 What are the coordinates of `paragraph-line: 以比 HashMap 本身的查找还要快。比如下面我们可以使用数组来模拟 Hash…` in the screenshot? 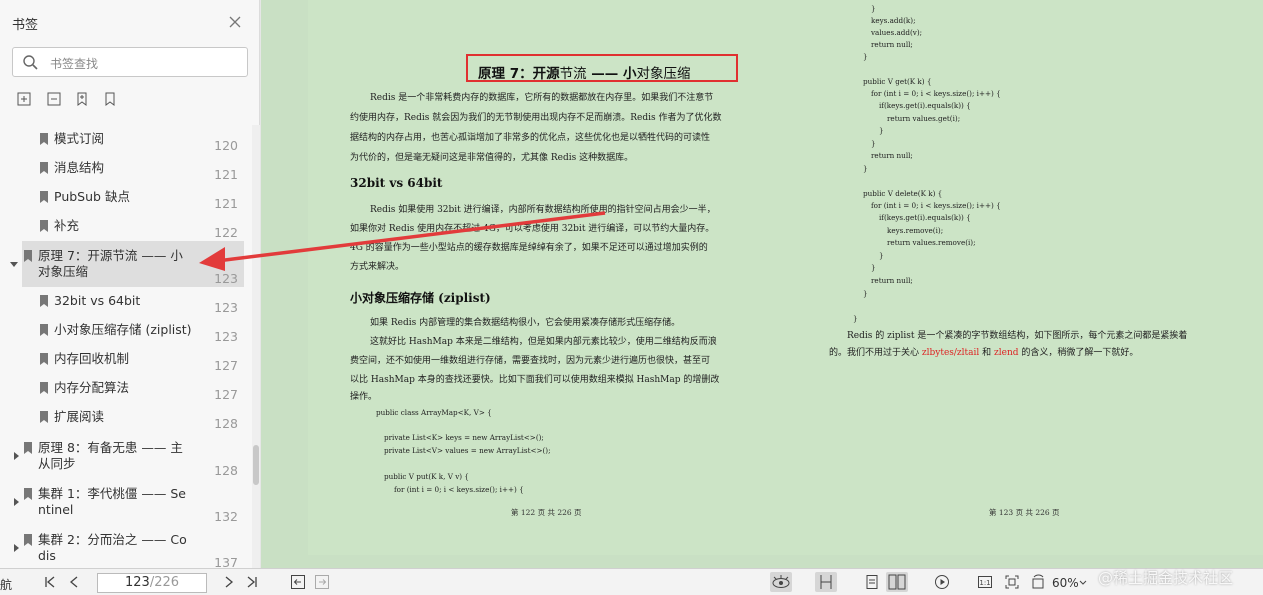 It's located at (535, 380).